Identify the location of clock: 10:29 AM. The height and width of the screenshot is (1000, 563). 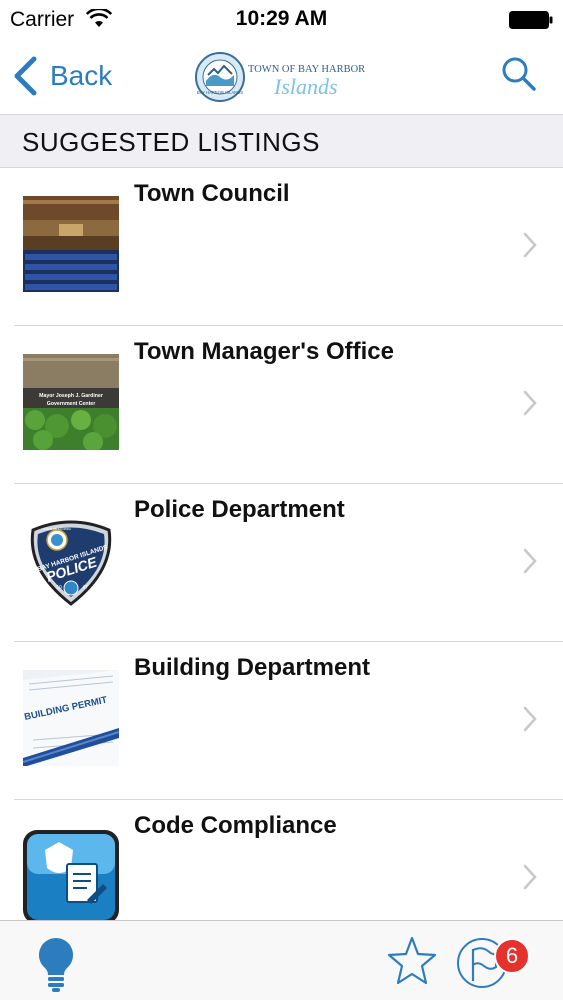
(281, 18).